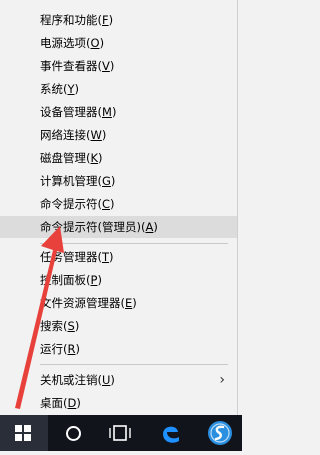 The height and width of the screenshot is (455, 320). I want to click on menu-item-search: 搜索(S), so click(118, 326).